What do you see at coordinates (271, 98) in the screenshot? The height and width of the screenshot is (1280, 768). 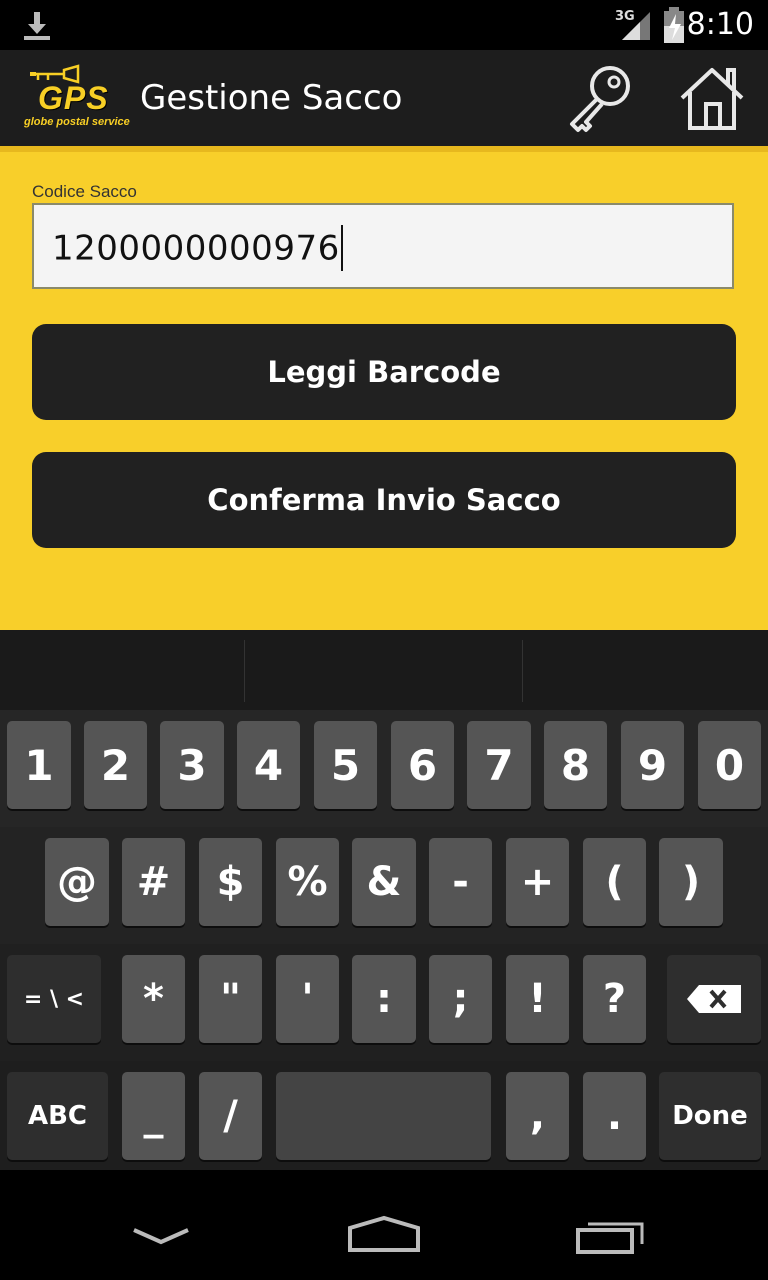 I see `page-title: Gestione Sacco` at bounding box center [271, 98].